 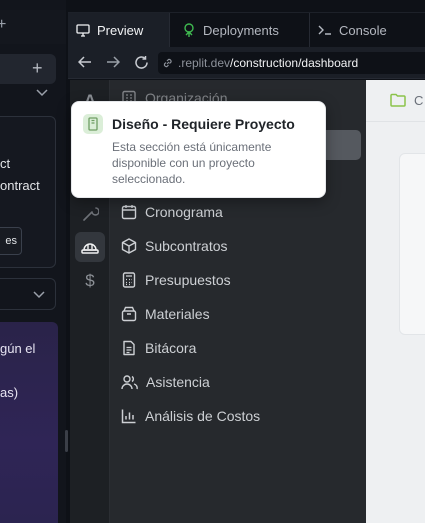 I want to click on menu-item-materiales: Materiales, so click(x=165, y=314).